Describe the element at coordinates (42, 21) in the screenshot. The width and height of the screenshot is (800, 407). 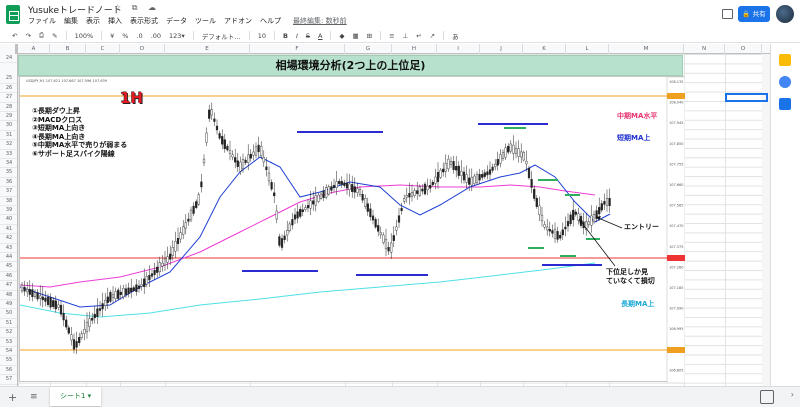
I see `menu-item: ファイル` at that location.